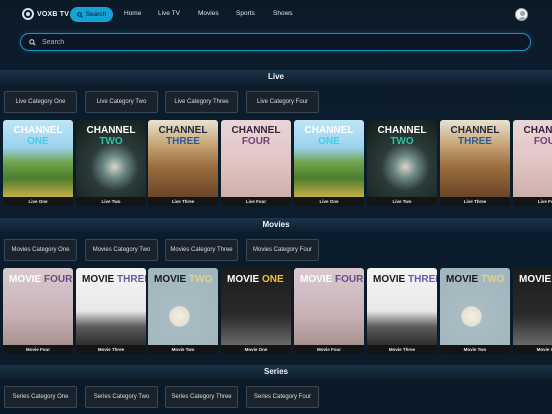 The width and height of the screenshot is (552, 414). I want to click on section-title-live: Live, so click(276, 77).